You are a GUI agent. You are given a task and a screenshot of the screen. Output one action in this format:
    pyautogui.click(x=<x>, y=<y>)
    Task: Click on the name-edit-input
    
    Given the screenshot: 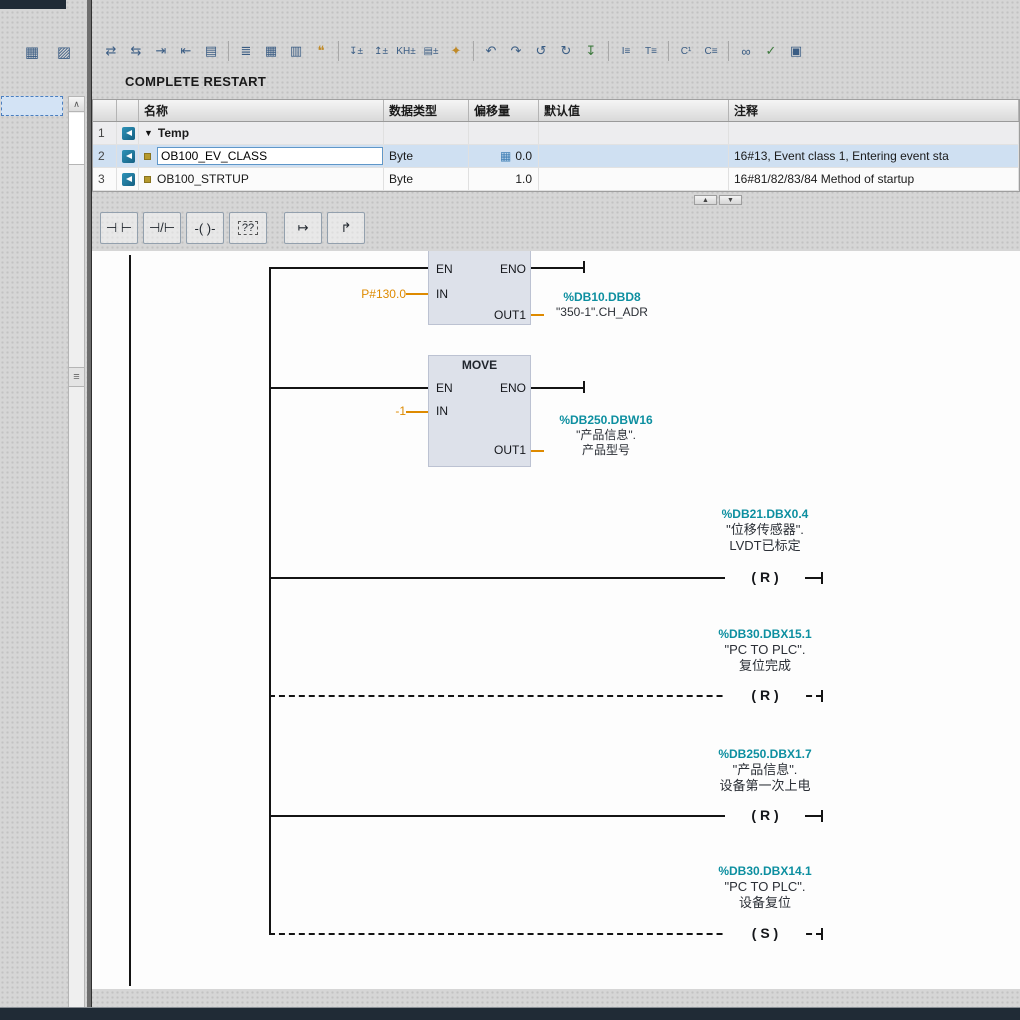 What is the action you would take?
    pyautogui.click(x=270, y=156)
    